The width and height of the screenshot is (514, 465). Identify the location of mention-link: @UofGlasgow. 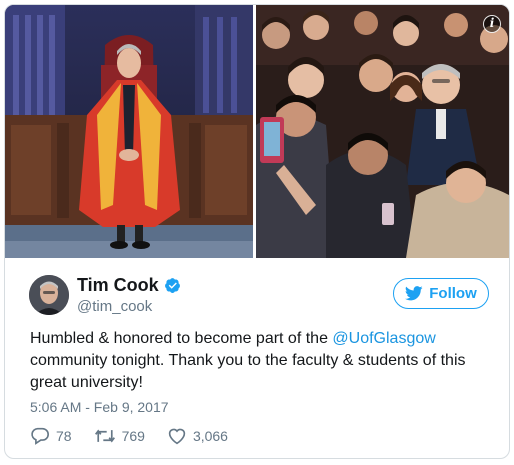
(383, 338).